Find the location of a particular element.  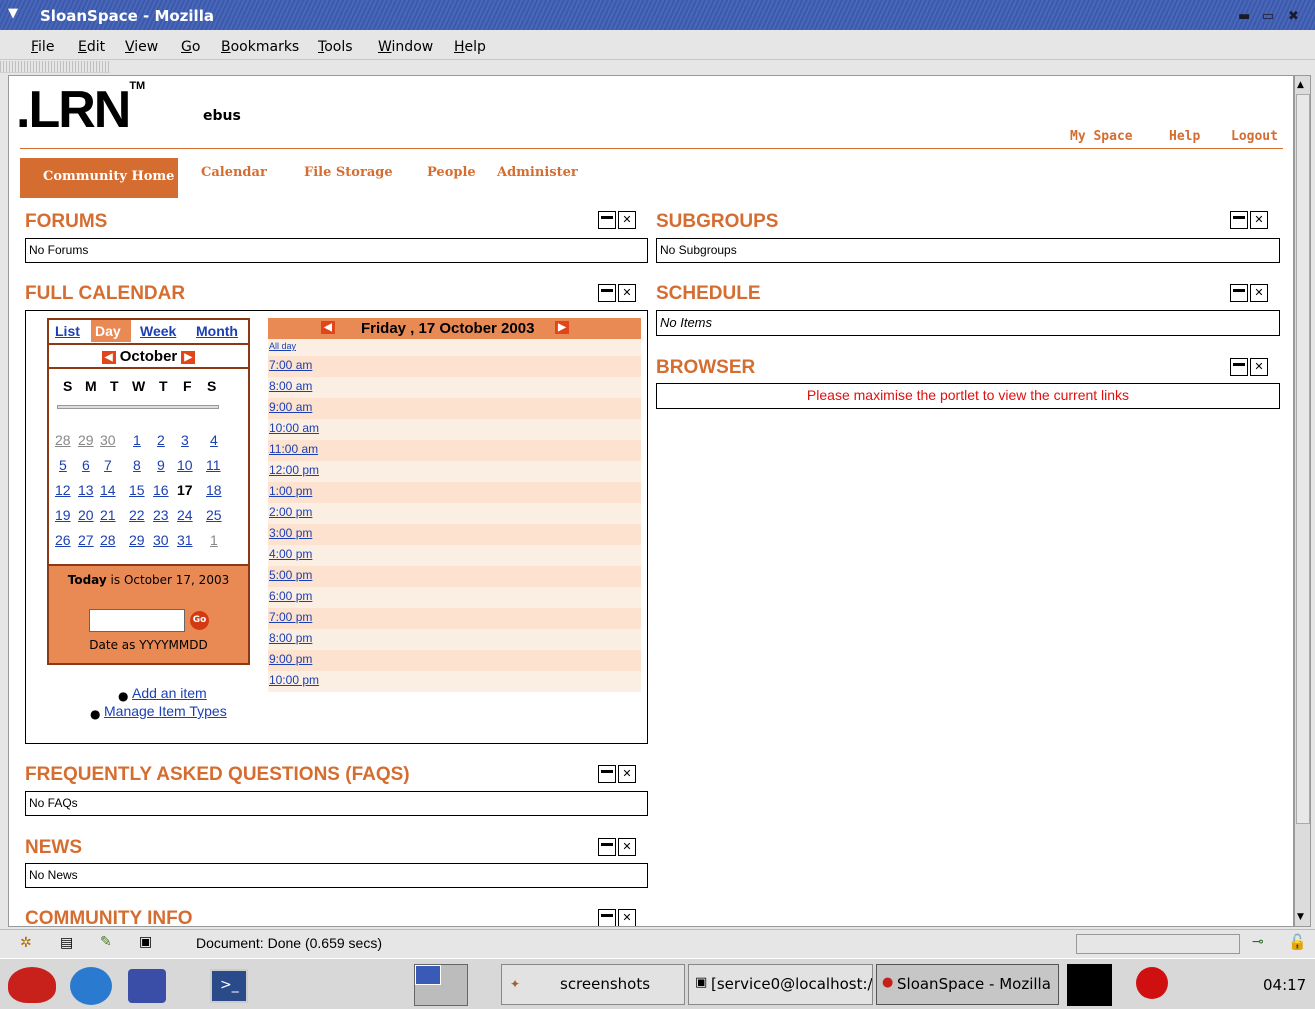

my-space-link: My Space is located at coordinates (1101, 136).